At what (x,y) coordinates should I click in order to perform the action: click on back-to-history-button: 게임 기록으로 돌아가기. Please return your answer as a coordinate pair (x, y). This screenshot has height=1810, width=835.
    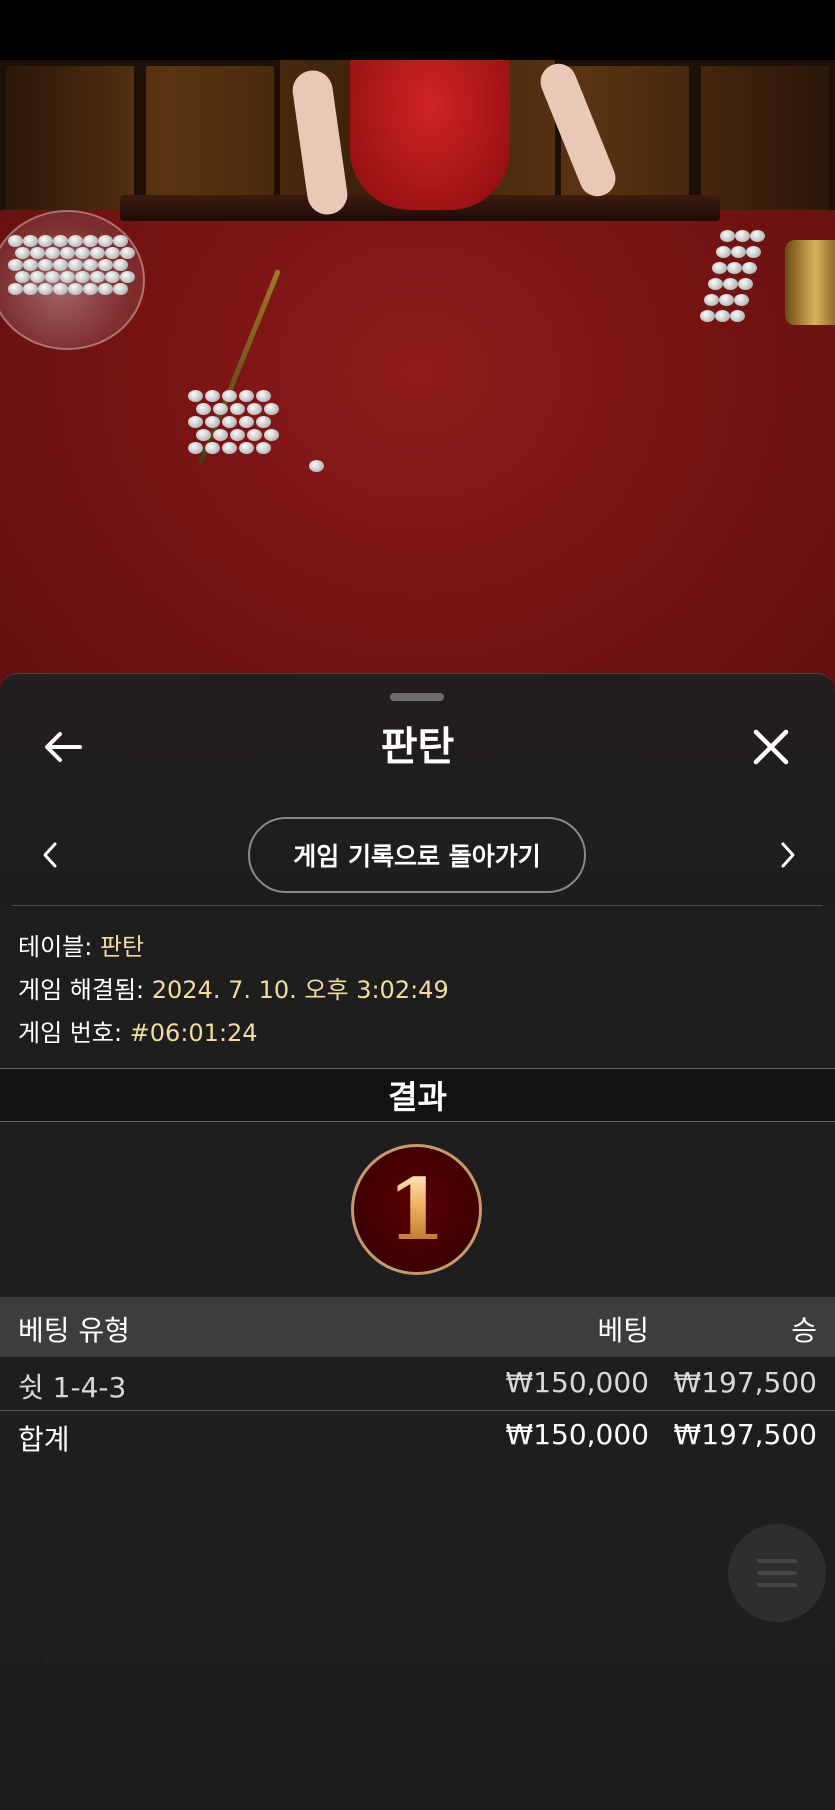
    Looking at the image, I should click on (417, 855).